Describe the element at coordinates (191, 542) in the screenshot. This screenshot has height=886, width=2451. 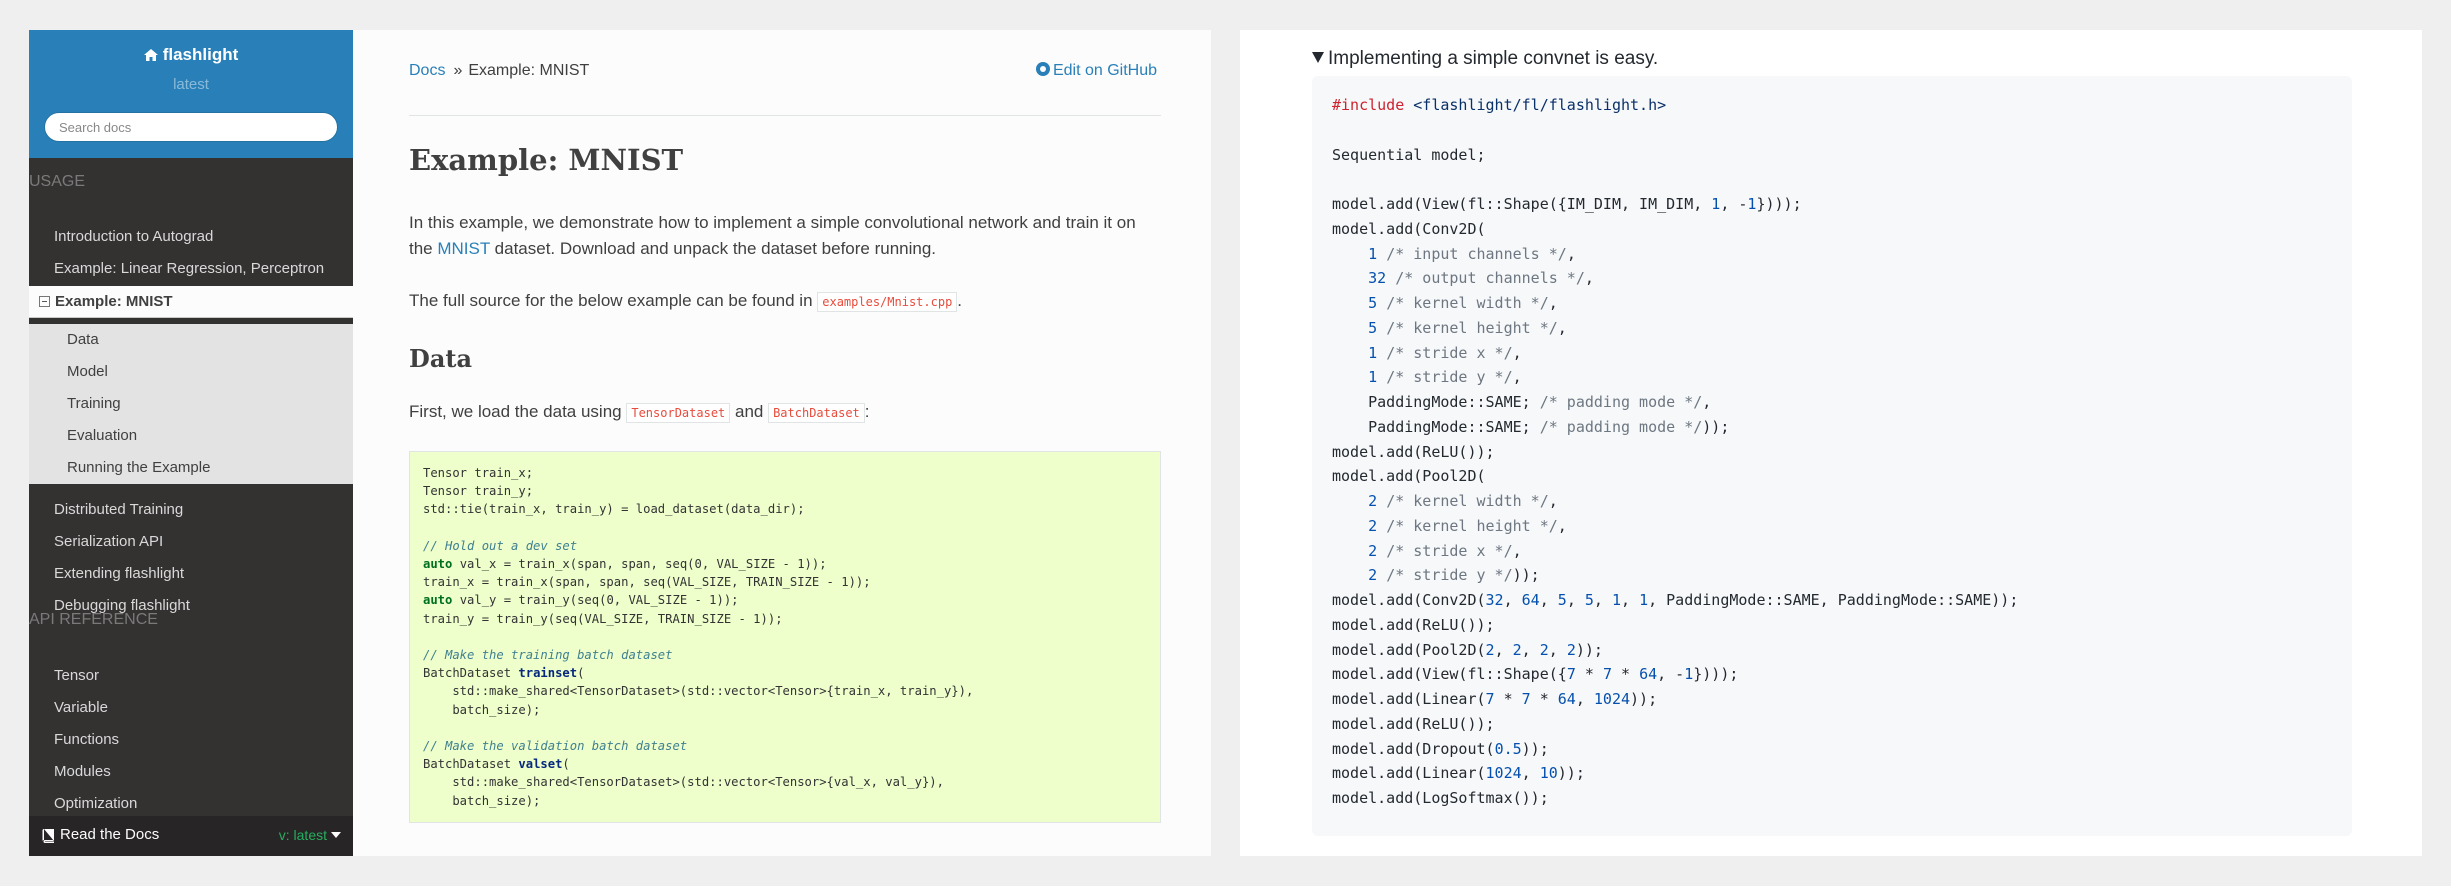
I see `sidebar-item-serialization: Serialization API` at that location.